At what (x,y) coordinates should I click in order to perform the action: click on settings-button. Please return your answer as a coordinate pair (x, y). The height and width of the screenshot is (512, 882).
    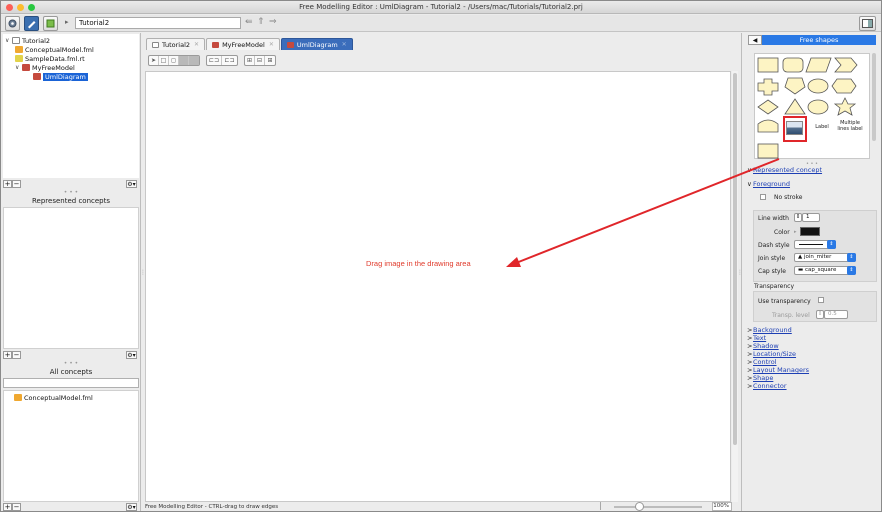
    Looking at the image, I should click on (12, 23).